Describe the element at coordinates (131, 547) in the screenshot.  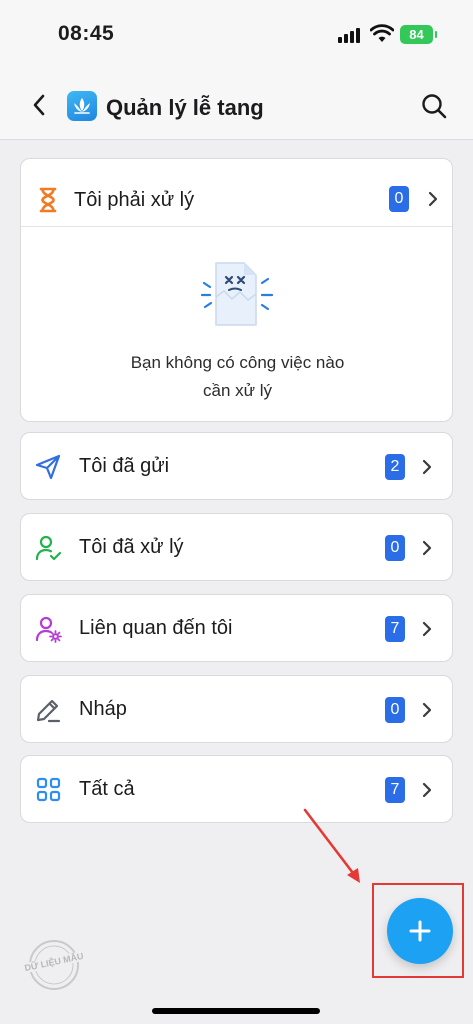
I see `row-label: Tôi đã xử lý` at that location.